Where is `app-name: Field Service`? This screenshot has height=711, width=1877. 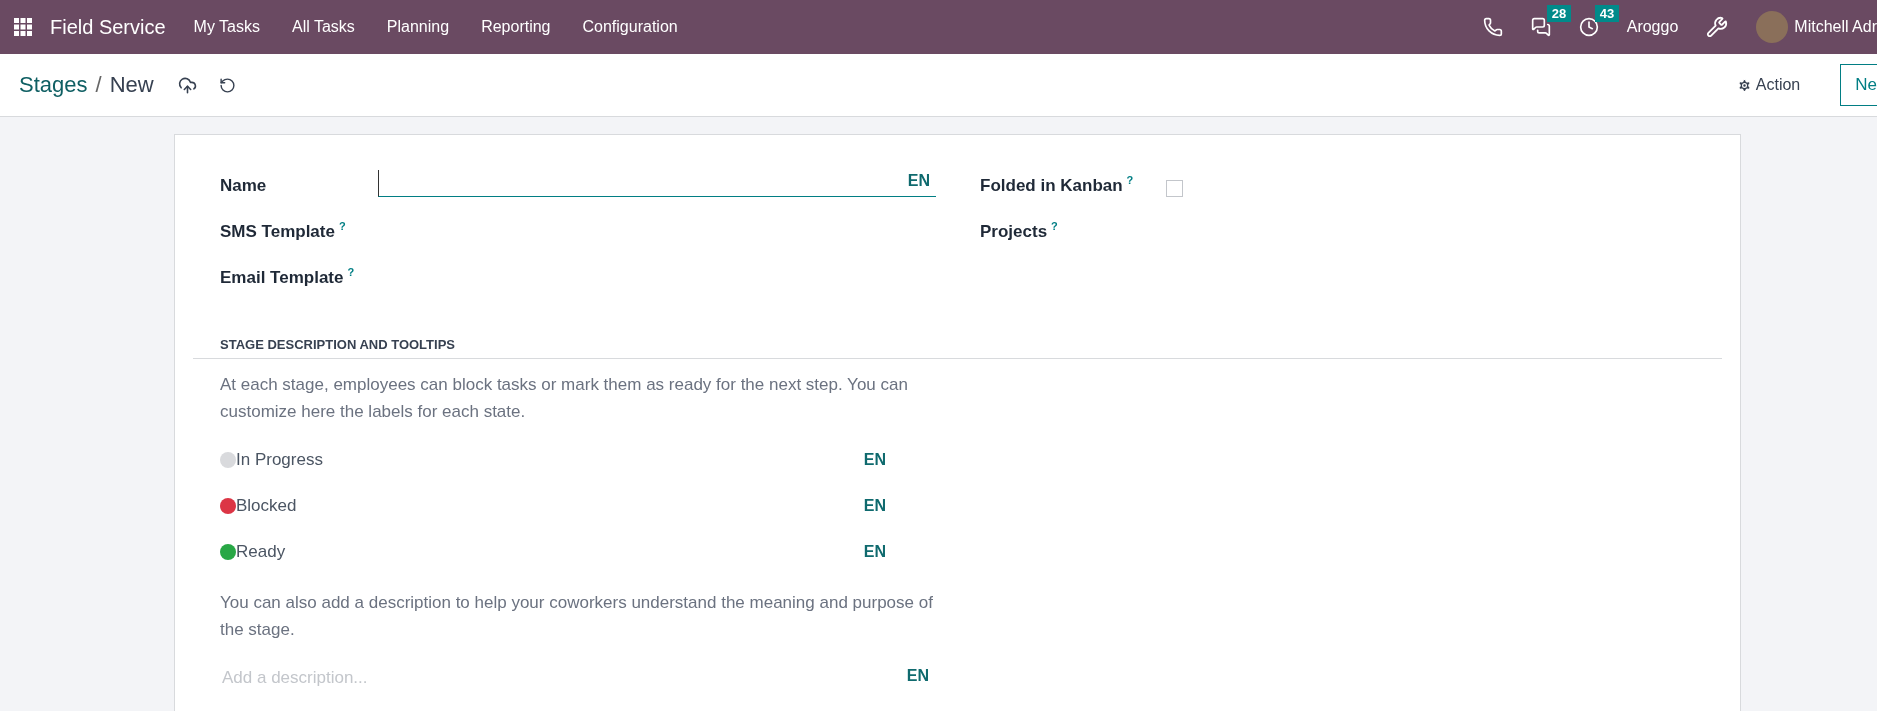 app-name: Field Service is located at coordinates (108, 27).